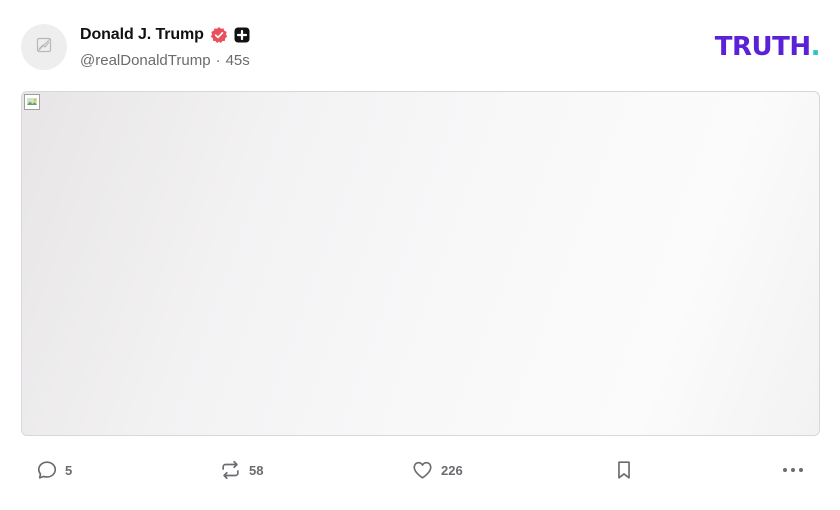  I want to click on bookmark-button, so click(624, 470).